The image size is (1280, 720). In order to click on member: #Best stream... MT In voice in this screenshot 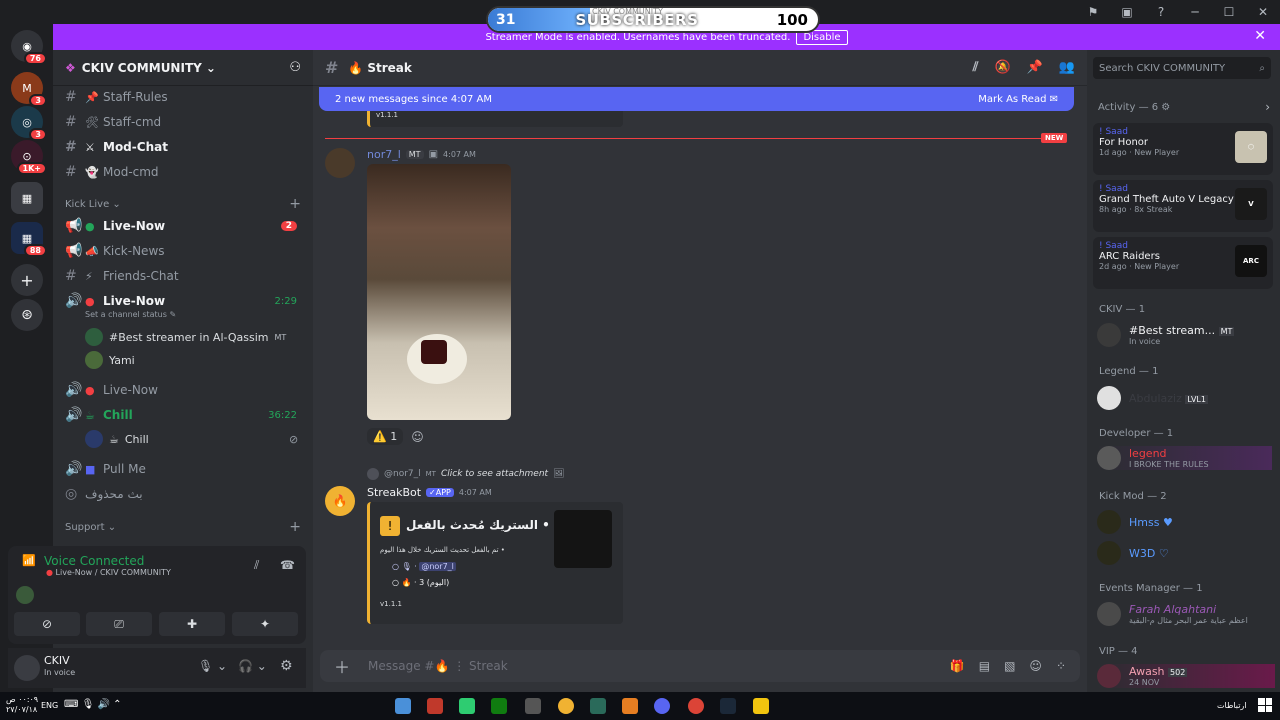, I will do `click(1166, 335)`.